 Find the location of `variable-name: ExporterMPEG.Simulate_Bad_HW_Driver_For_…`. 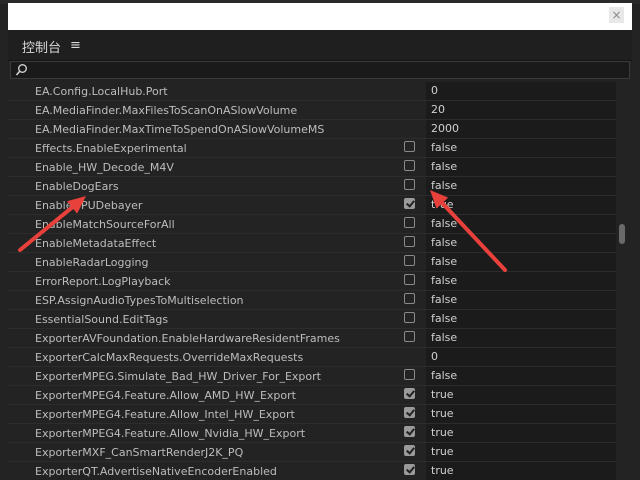

variable-name: ExporterMPEG.Simulate_Bad_HW_Driver_For_… is located at coordinates (178, 376).